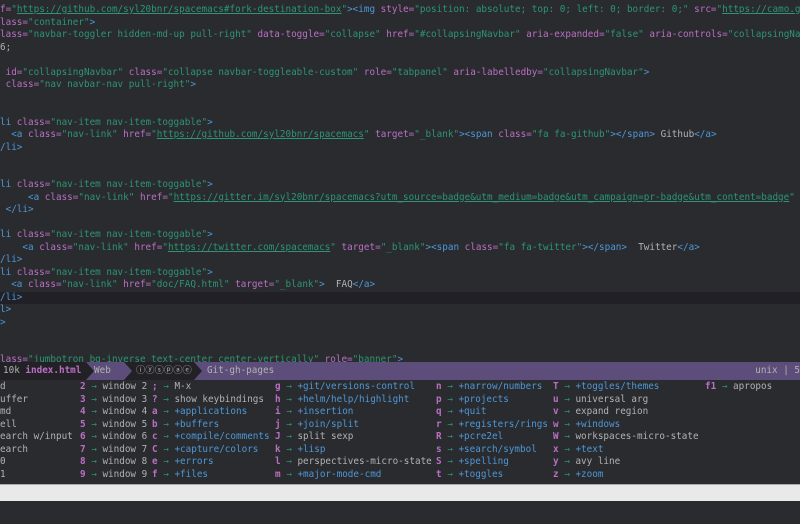 This screenshot has height=524, width=800. I want to click on which-key-key: p, so click(439, 399).